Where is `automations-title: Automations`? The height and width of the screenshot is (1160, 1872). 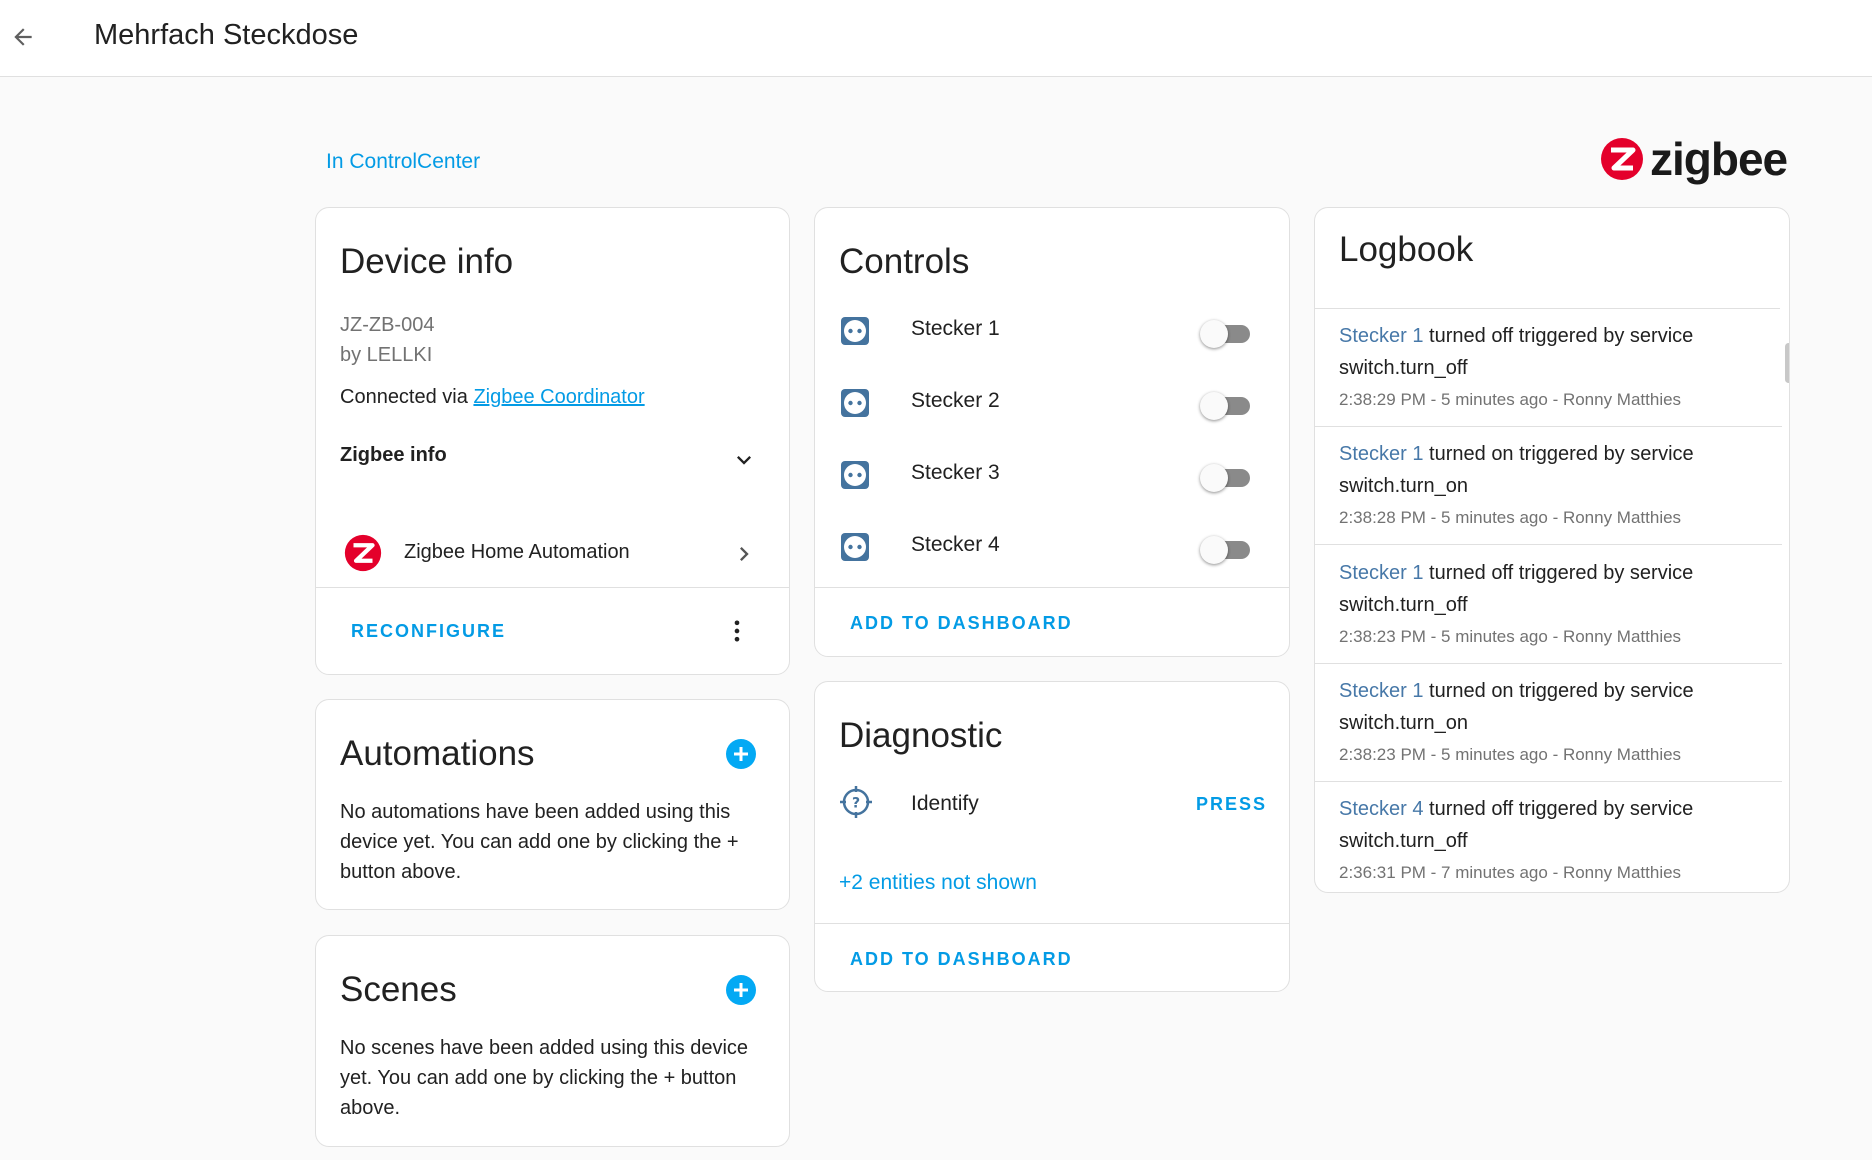
automations-title: Automations is located at coordinates (437, 753).